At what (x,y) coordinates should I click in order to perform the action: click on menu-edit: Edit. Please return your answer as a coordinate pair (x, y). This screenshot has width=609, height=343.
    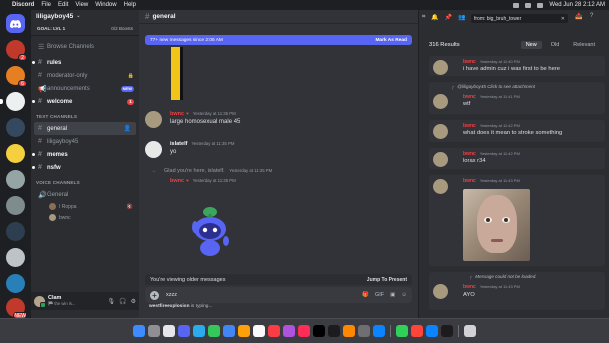
    Looking at the image, I should click on (63, 5).